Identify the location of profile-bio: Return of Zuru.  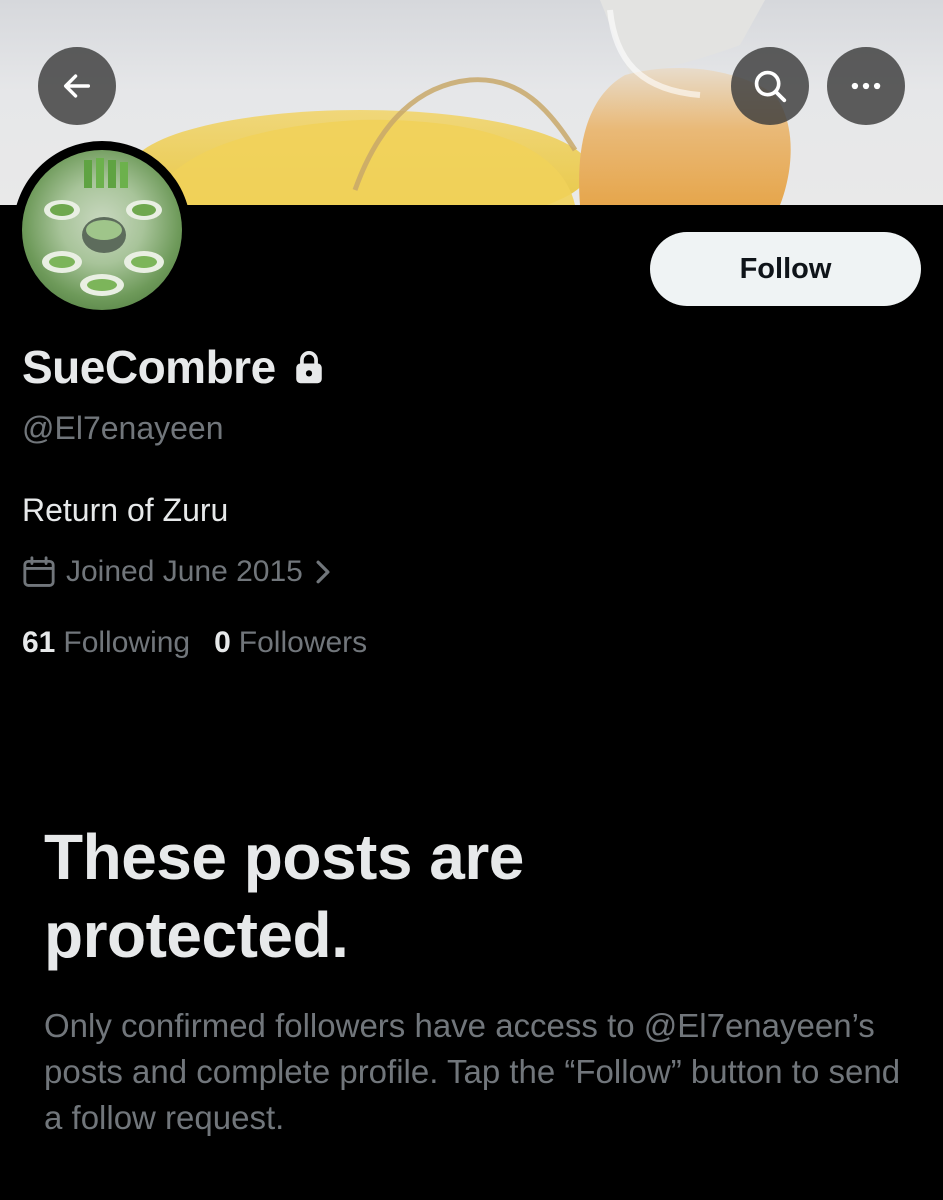
(125, 510).